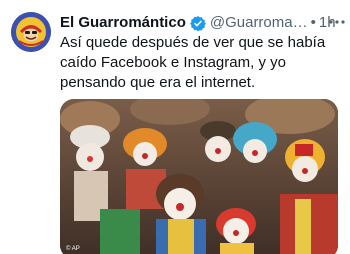 The height and width of the screenshot is (254, 350). Describe the element at coordinates (73, 249) in the screenshot. I see `photo-credit: © AP` at that location.